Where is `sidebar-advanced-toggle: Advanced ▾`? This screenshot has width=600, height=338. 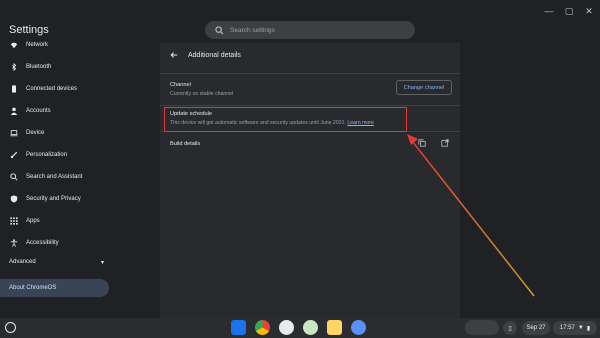
sidebar-advanced-toggle: Advanced ▾ is located at coordinates (56, 262).